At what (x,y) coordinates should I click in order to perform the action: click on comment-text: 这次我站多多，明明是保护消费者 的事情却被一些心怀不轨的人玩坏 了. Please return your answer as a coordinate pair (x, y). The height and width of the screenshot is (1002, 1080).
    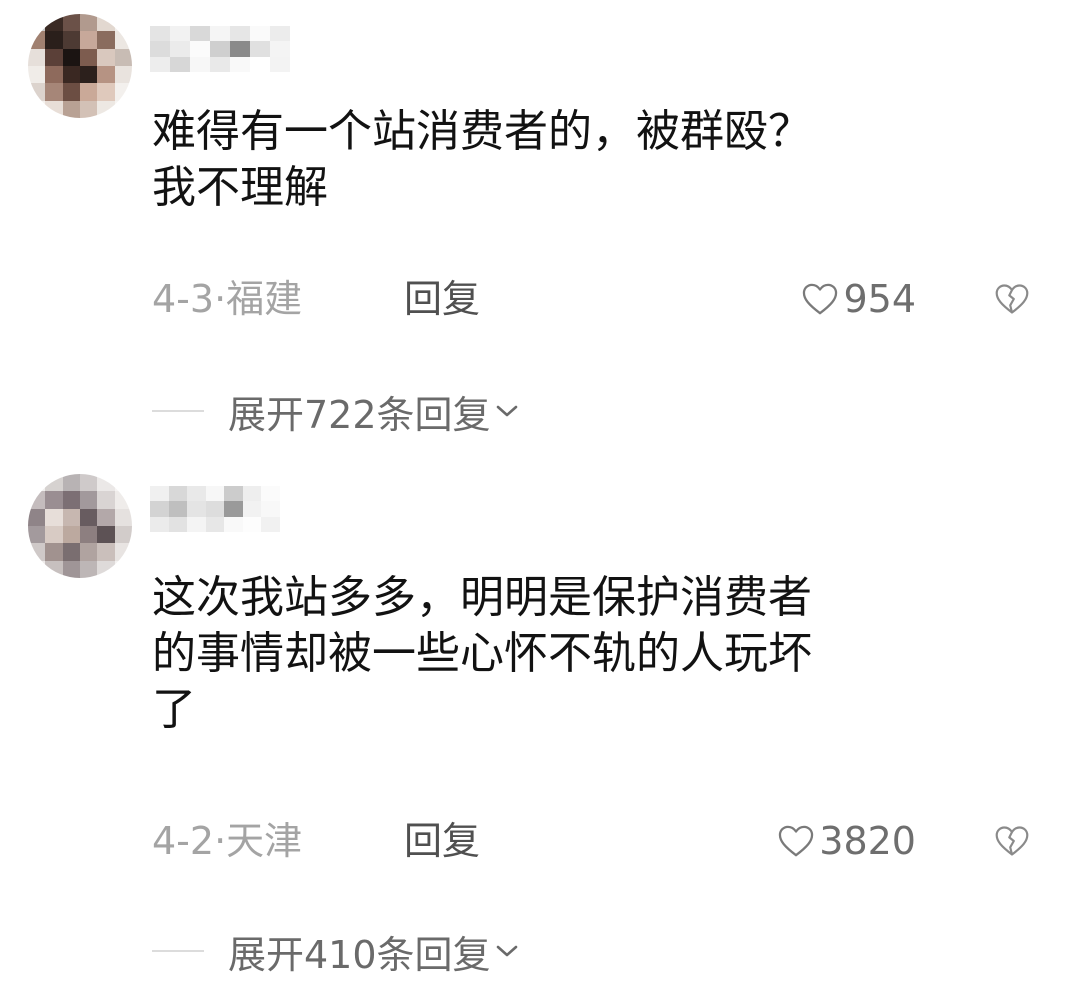
    Looking at the image, I should click on (482, 653).